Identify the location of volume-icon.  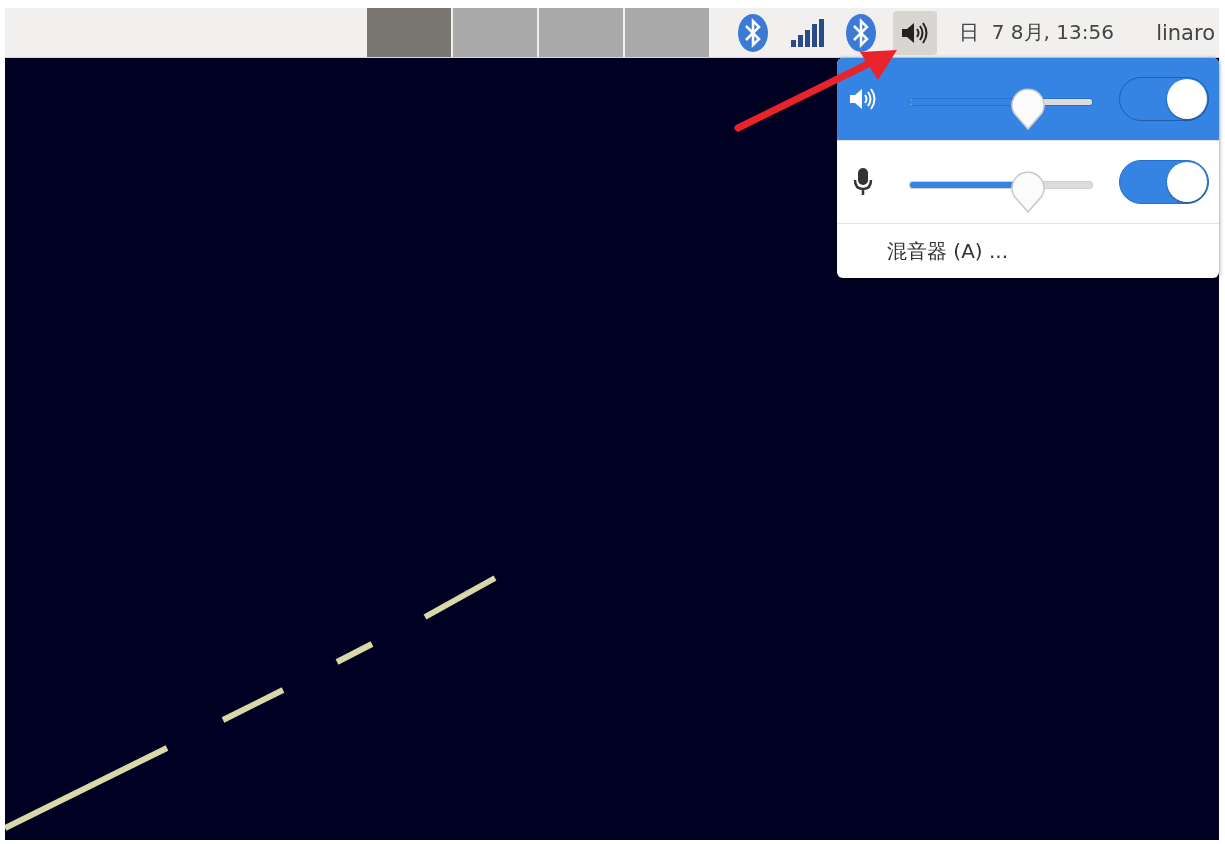
(915, 32).